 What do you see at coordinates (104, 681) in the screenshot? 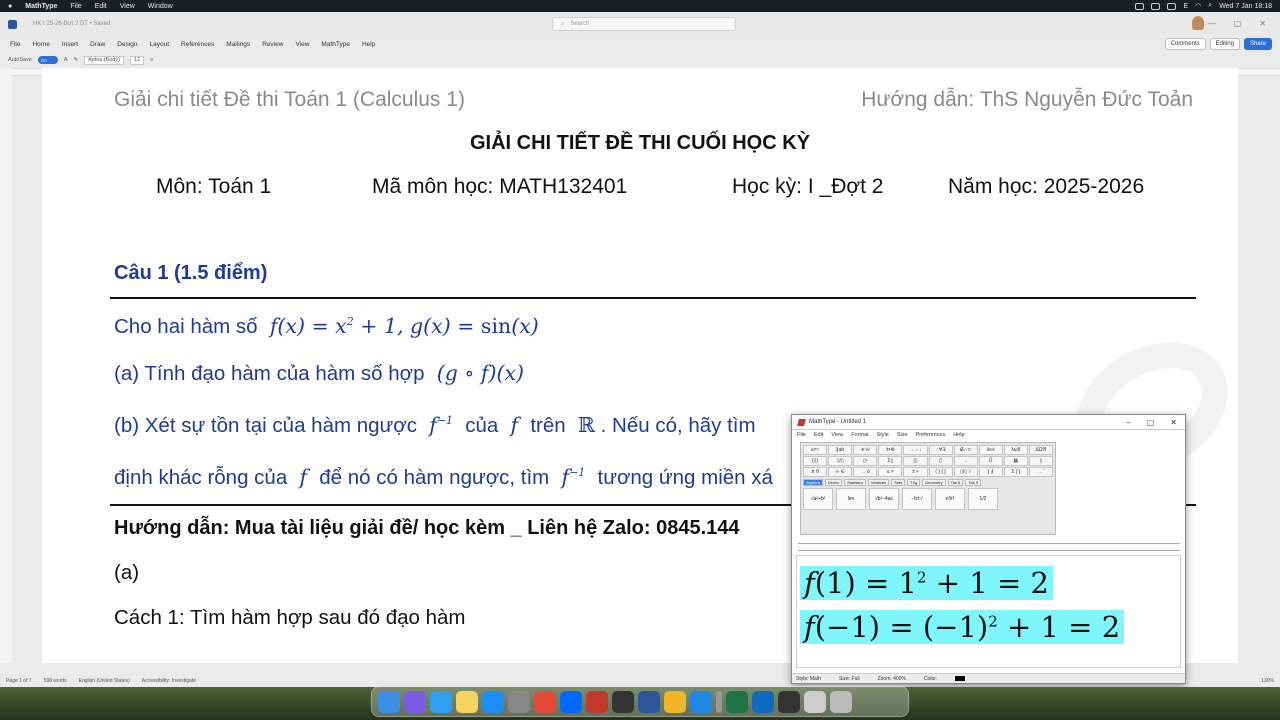
I see `language: English (United States)` at bounding box center [104, 681].